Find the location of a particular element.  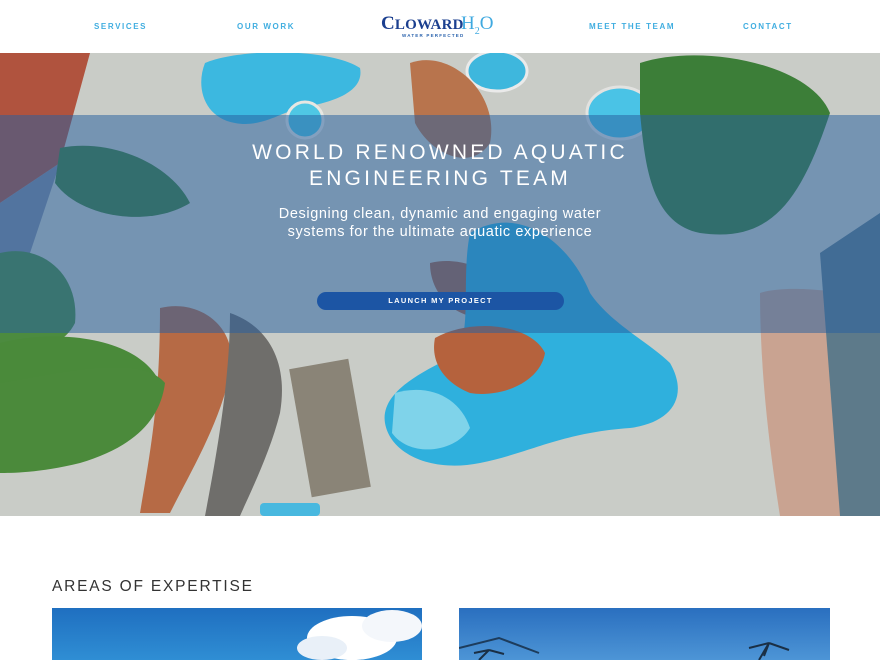

hero-title: WORLD RENOWNED AQUATIC ENGINEERING TEAM is located at coordinates (440, 165).